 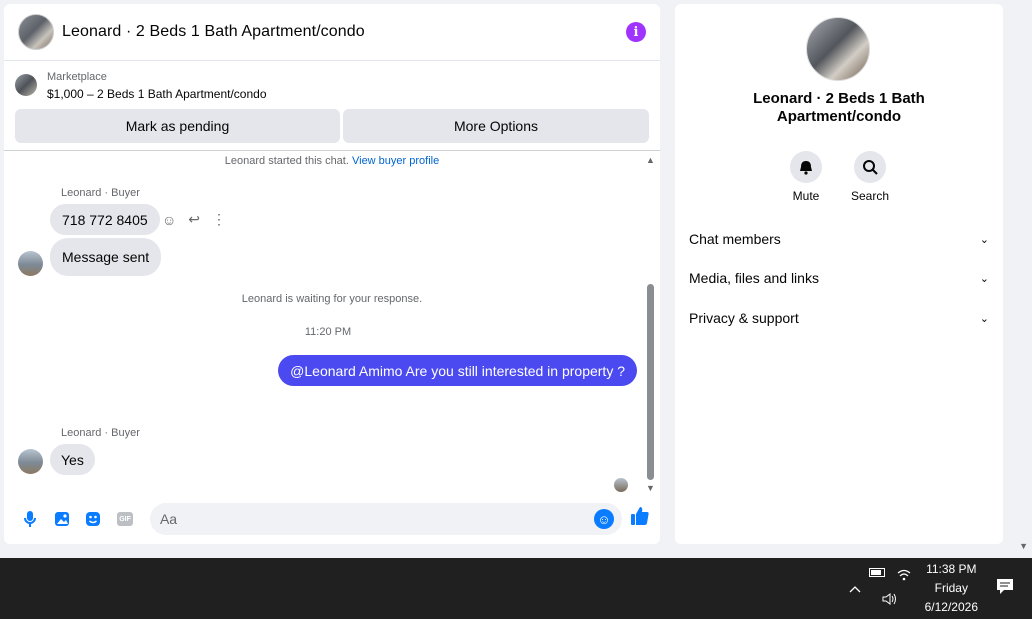 What do you see at coordinates (870, 167) in the screenshot?
I see `search-icon` at bounding box center [870, 167].